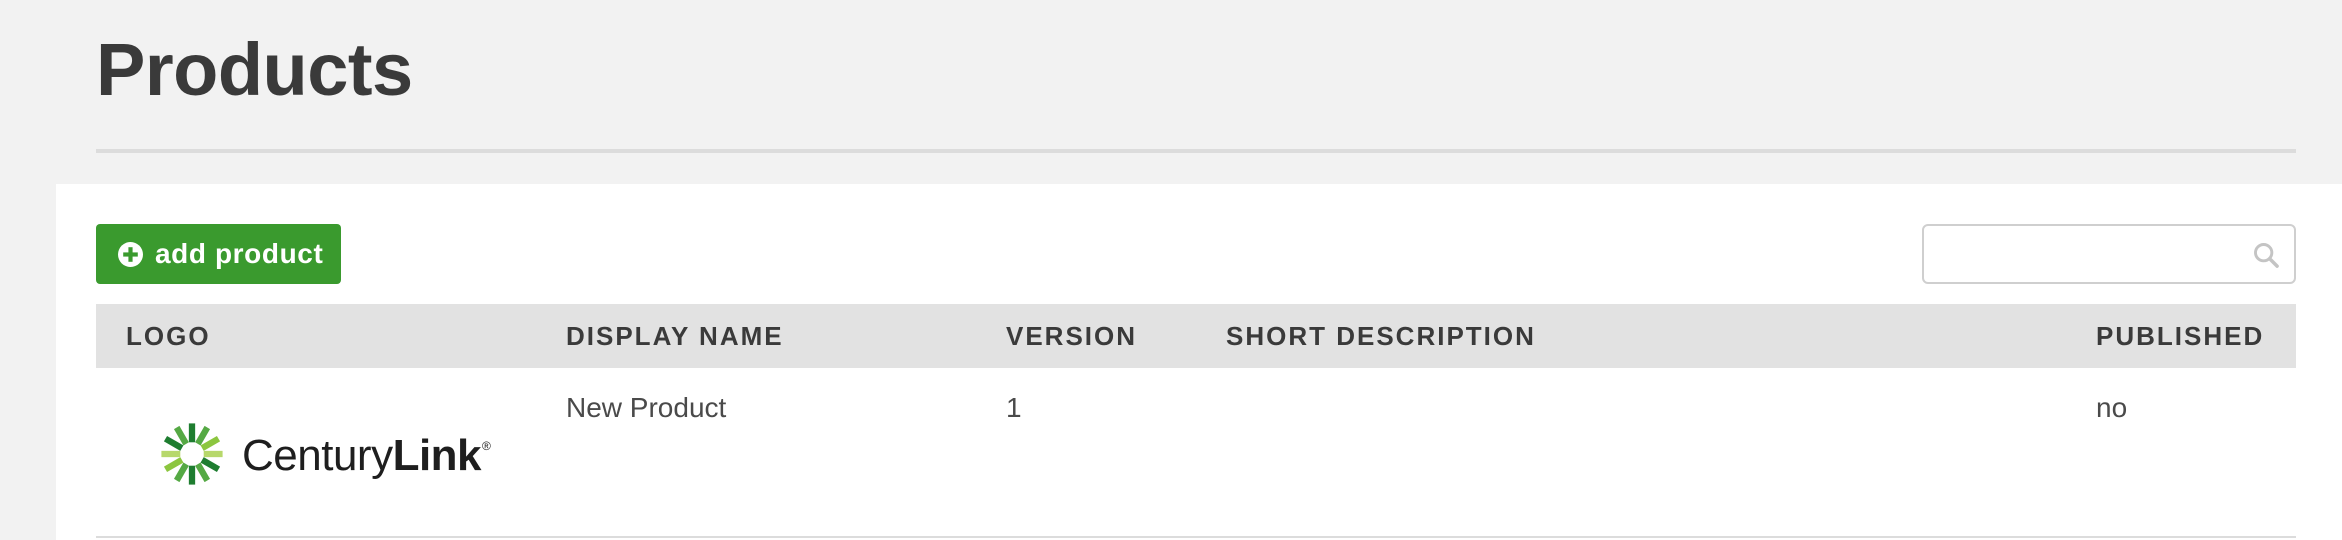  Describe the element at coordinates (2084, 254) in the screenshot. I see `search-input` at that location.